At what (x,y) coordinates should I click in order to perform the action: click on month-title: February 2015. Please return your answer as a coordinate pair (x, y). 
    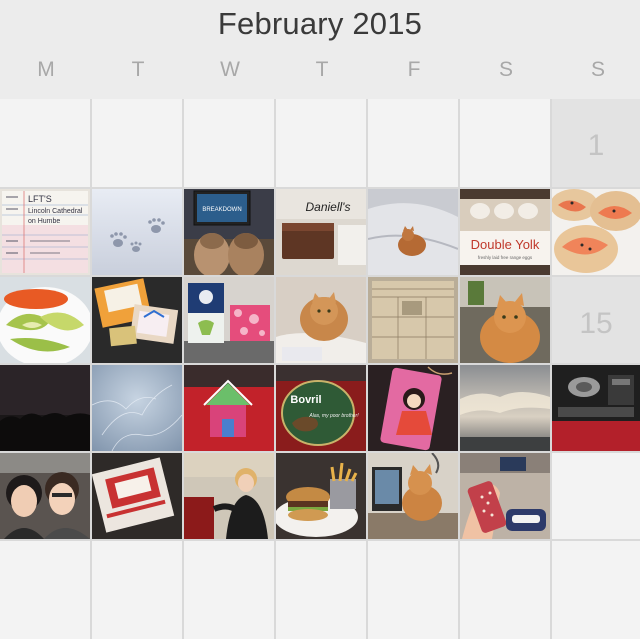
    Looking at the image, I should click on (320, 23).